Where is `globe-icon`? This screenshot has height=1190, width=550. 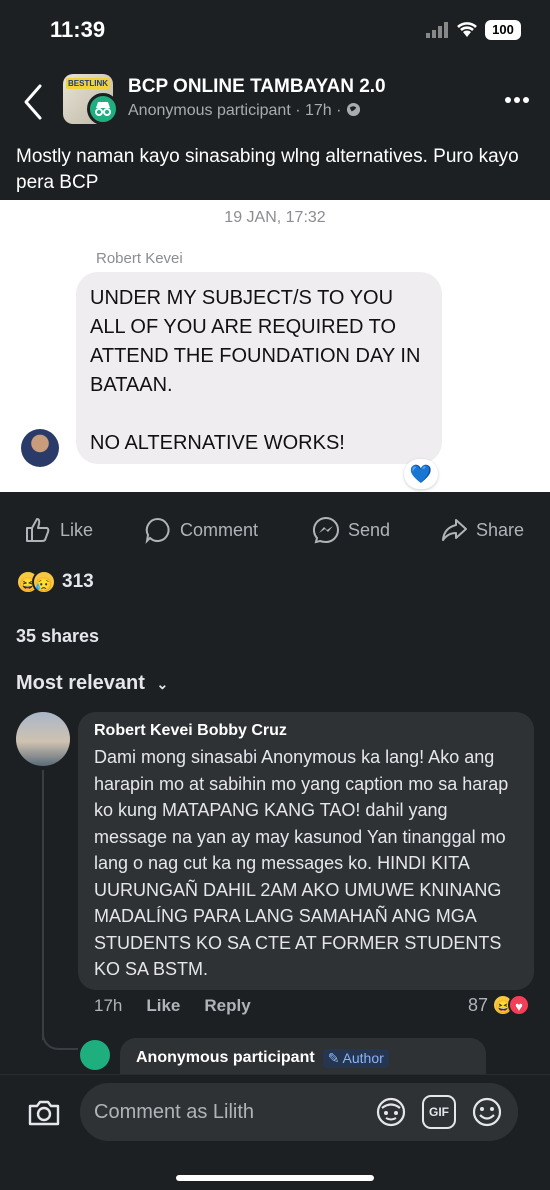 globe-icon is located at coordinates (353, 109).